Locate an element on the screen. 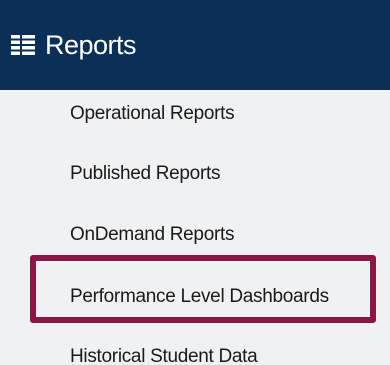 The image size is (390, 365). reports-list-icon is located at coordinates (23, 45).